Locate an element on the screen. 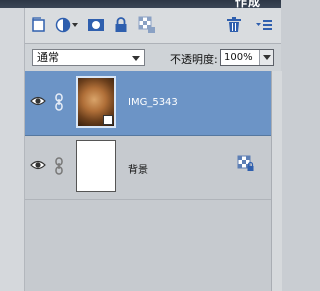  opacity-value: 100% is located at coordinates (238, 57).